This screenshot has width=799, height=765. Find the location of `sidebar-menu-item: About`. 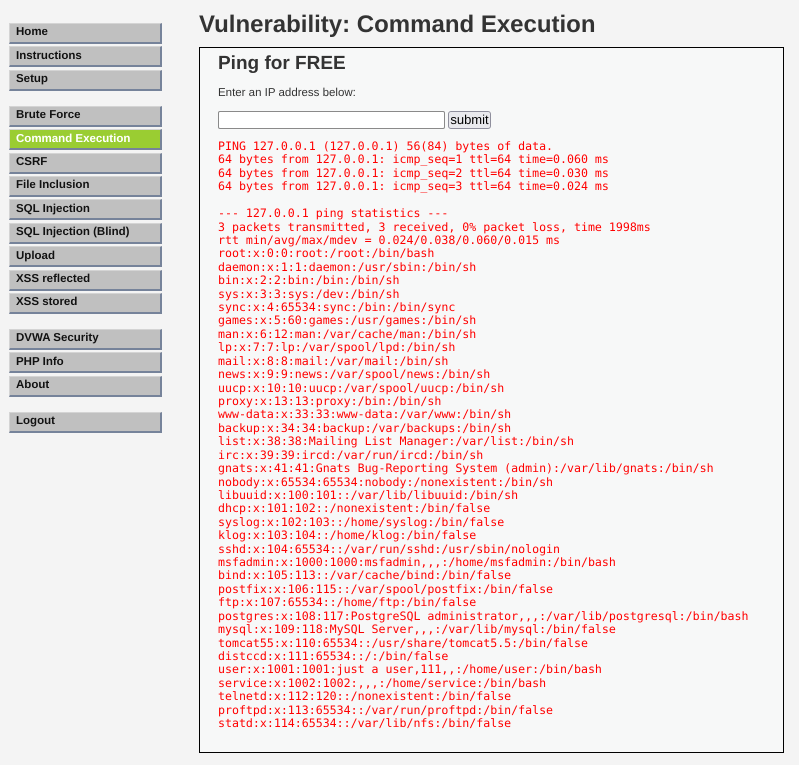

sidebar-menu-item: About is located at coordinates (85, 386).